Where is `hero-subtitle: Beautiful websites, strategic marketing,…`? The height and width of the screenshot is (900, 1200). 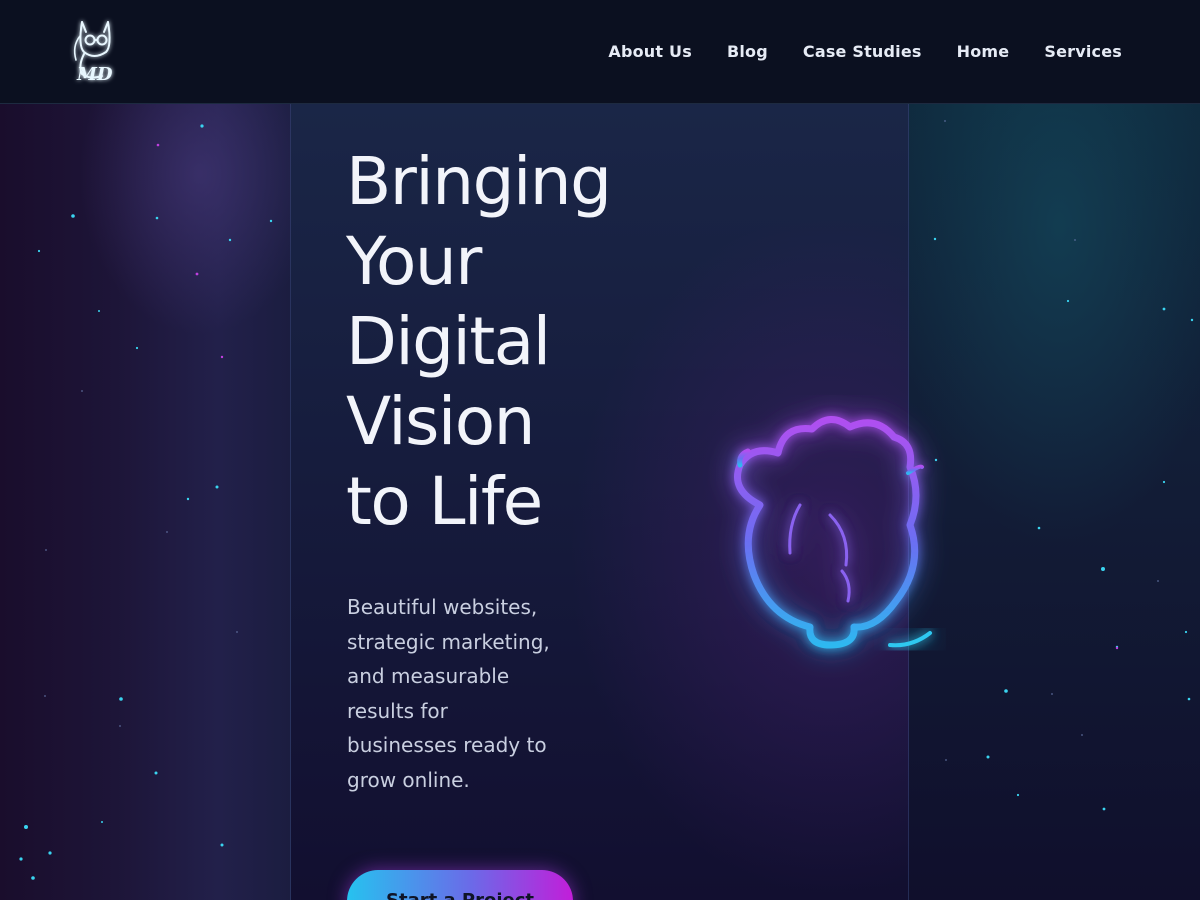 hero-subtitle: Beautiful websites, strategic marketing,… is located at coordinates (457, 694).